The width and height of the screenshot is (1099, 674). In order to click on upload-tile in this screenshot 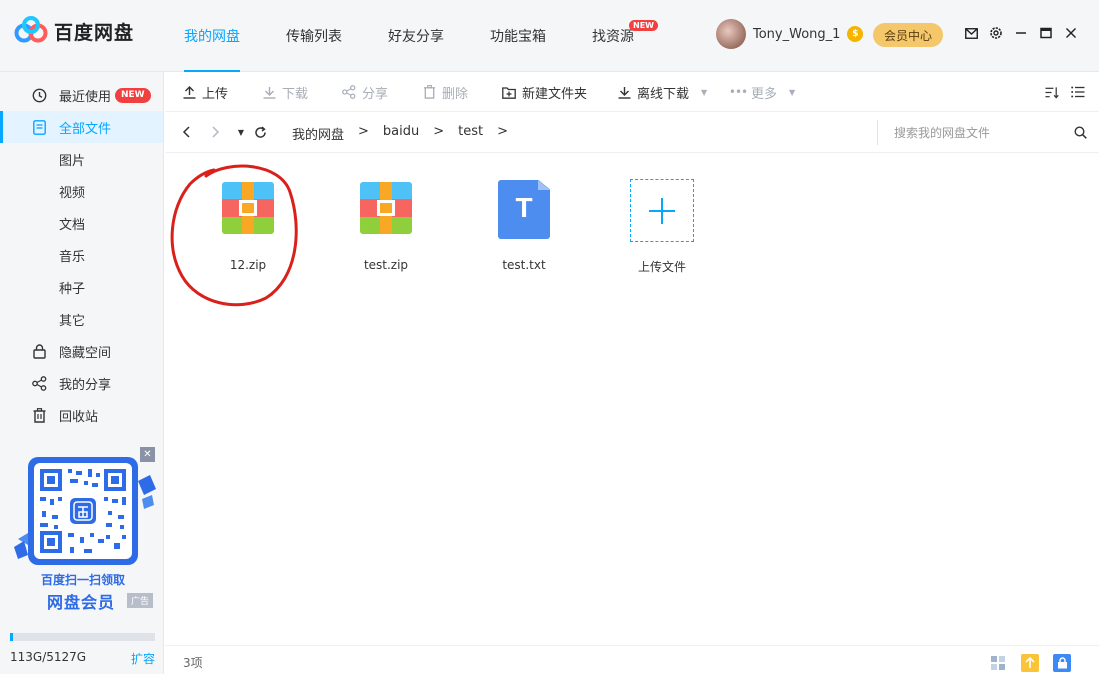, I will do `click(662, 210)`.